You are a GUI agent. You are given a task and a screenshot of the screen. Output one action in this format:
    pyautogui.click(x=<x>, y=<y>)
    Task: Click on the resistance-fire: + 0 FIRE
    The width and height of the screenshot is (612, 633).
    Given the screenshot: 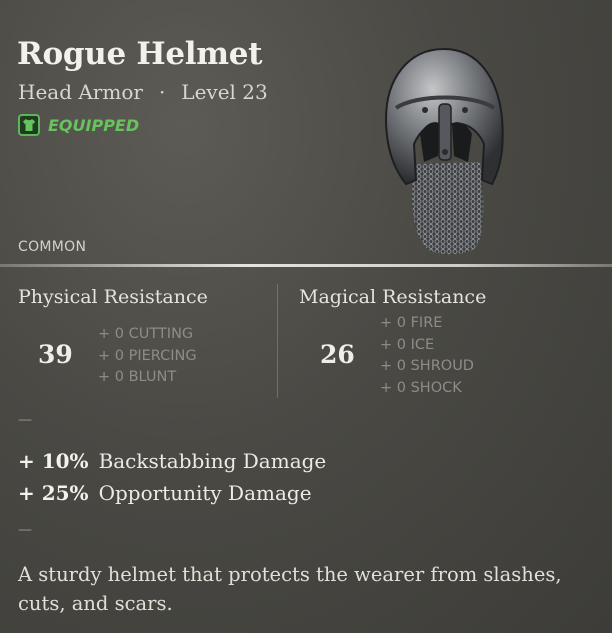 What is the action you would take?
    pyautogui.click(x=411, y=323)
    